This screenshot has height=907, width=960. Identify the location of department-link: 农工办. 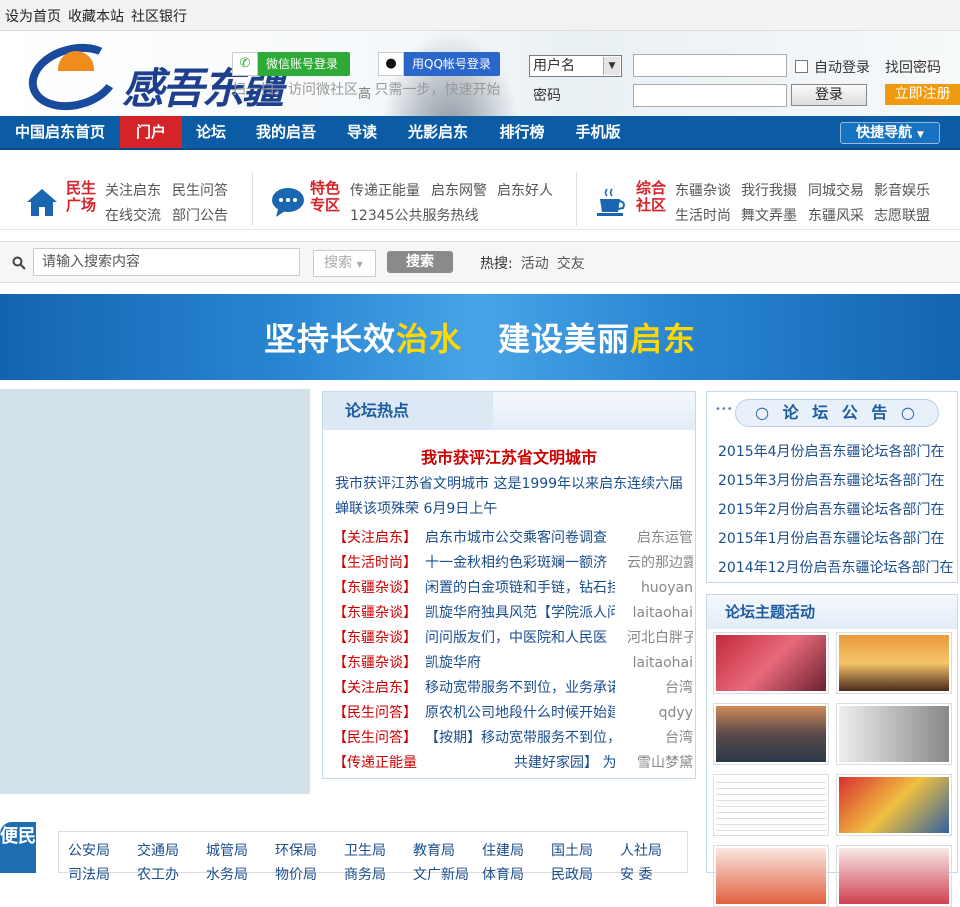
(158, 874).